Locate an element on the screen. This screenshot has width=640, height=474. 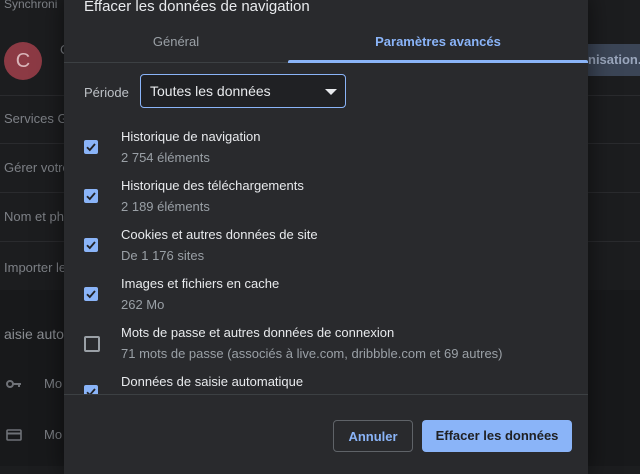
tab-advanced: Paramètres avancés is located at coordinates (438, 43).